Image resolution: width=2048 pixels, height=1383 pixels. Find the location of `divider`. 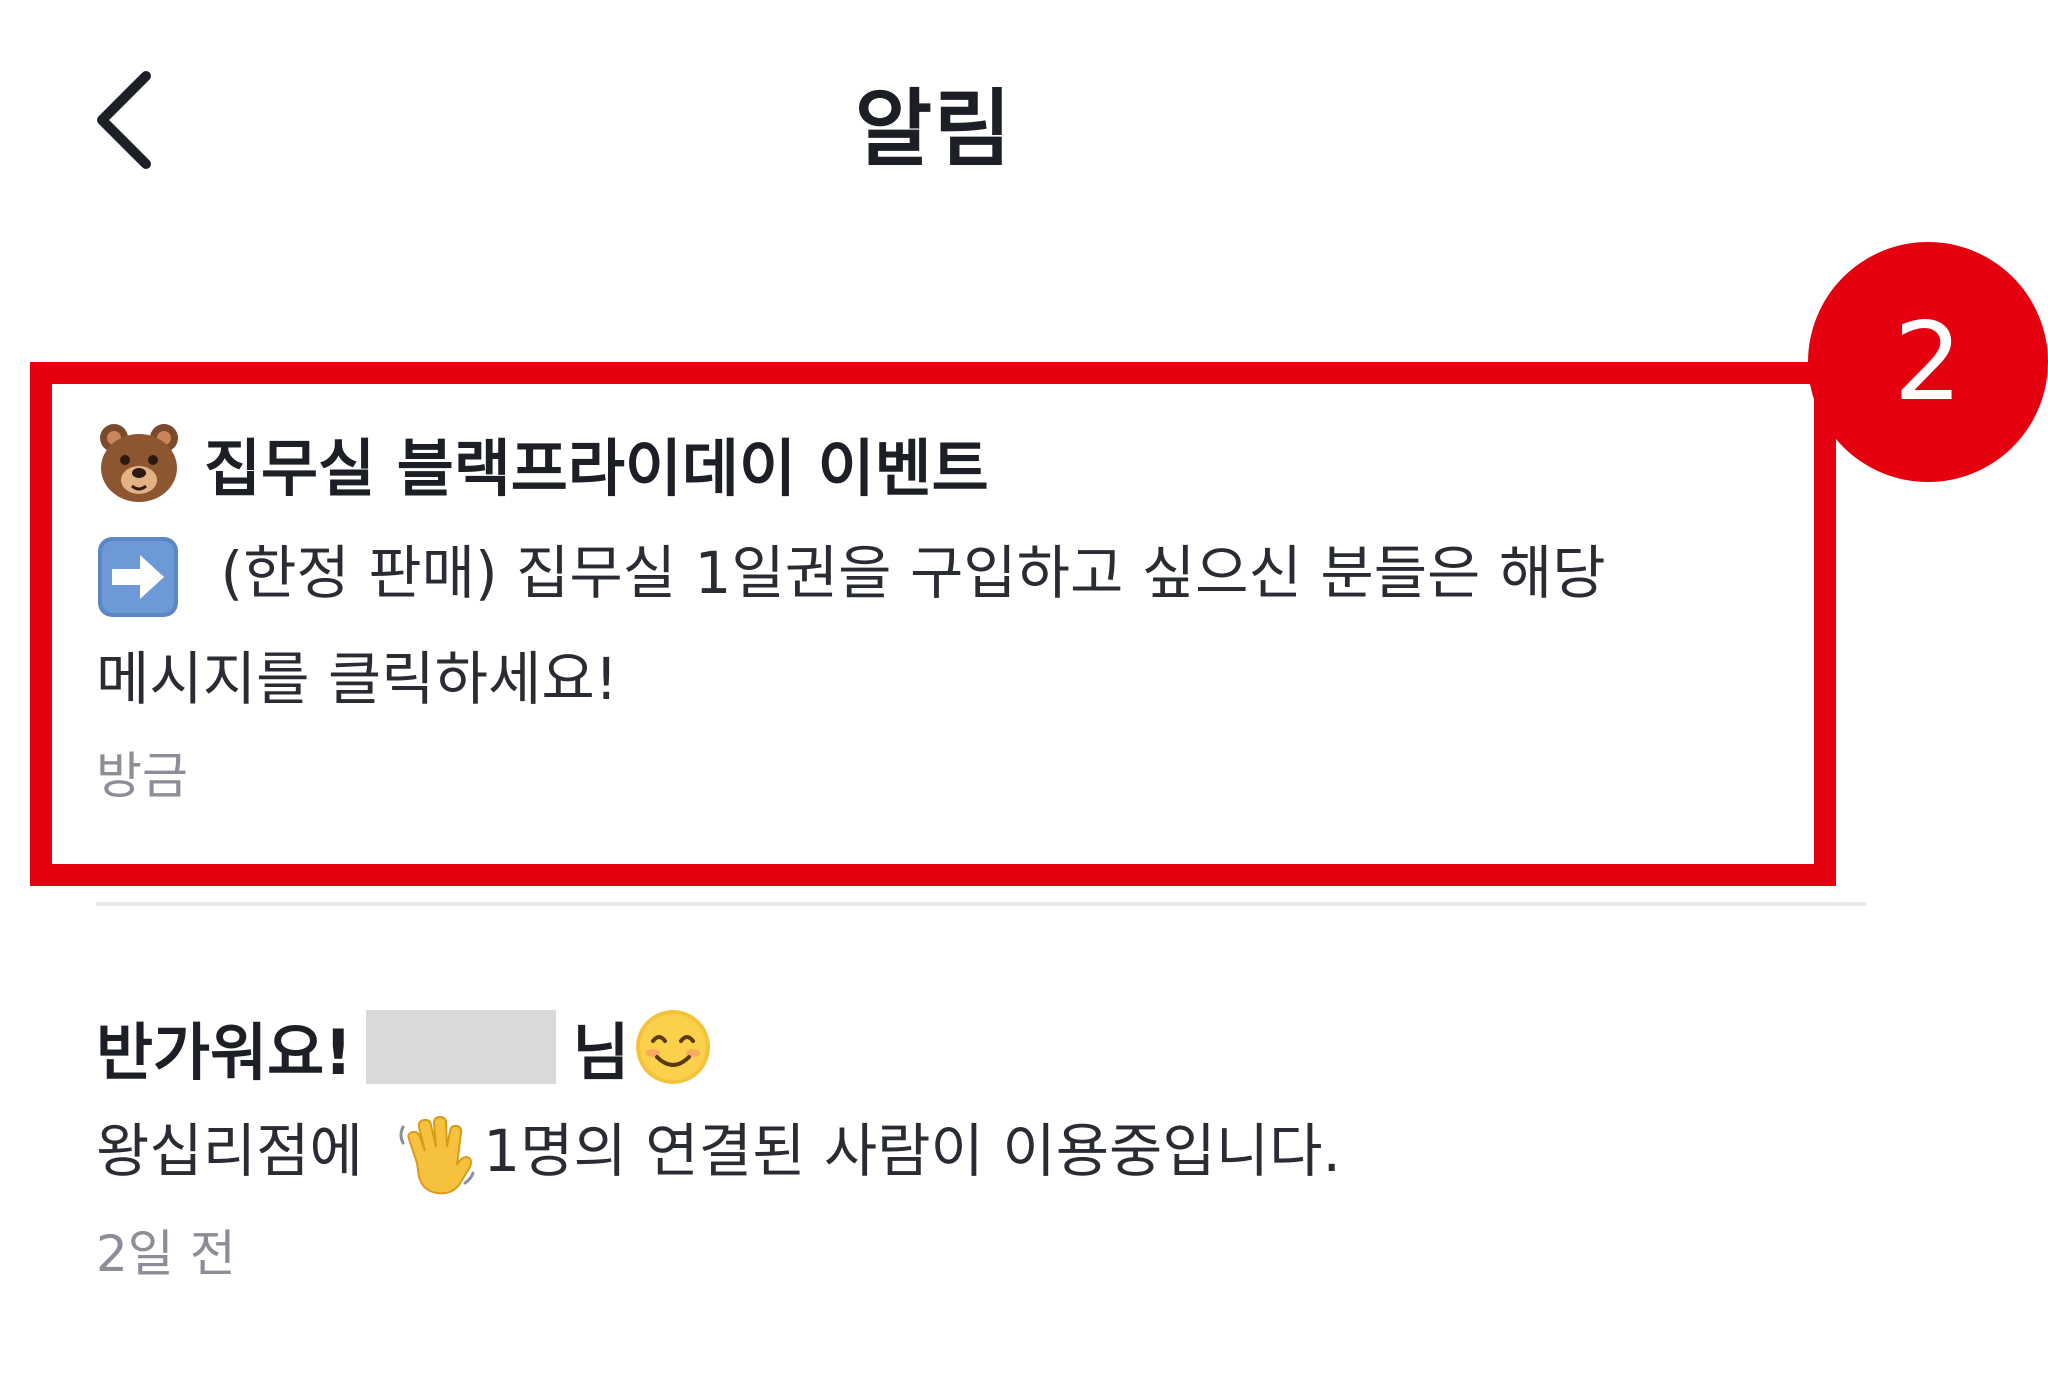

divider is located at coordinates (981, 904).